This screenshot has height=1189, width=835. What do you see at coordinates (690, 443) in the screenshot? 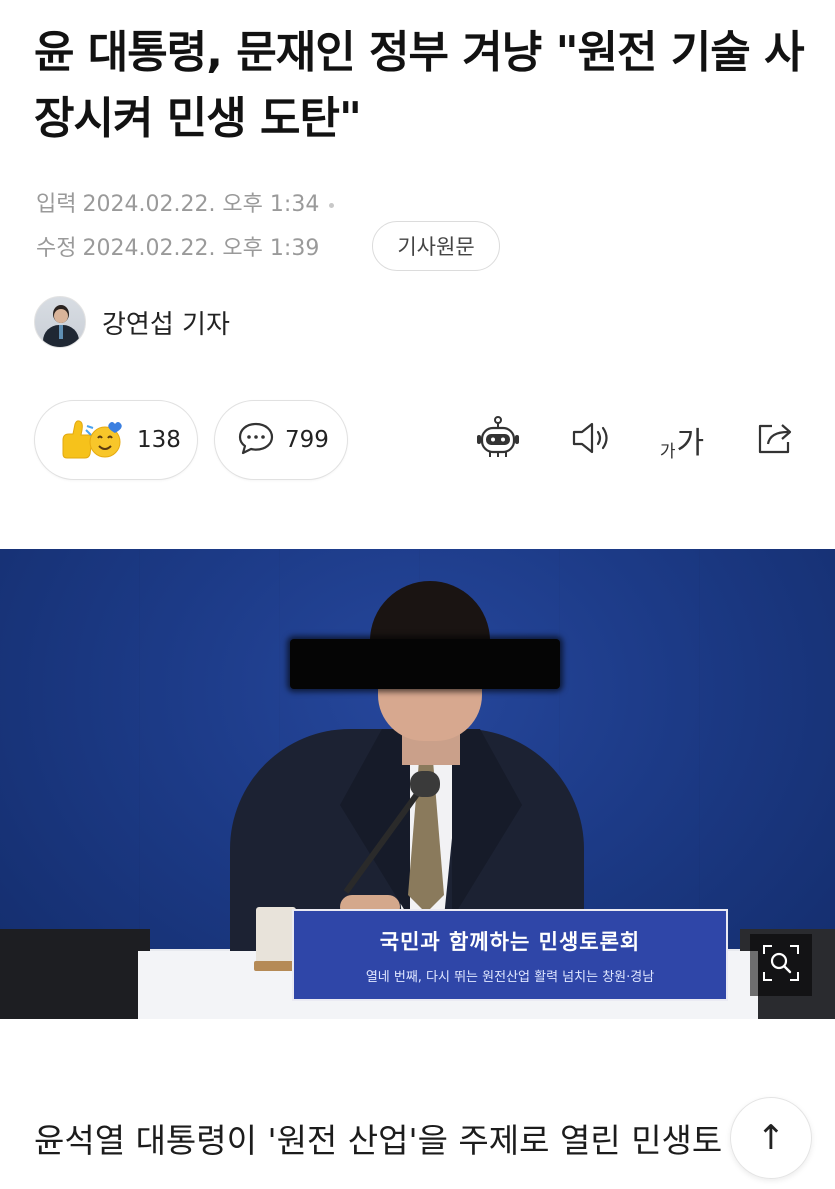
I see `font-size-large-glyph: 가` at bounding box center [690, 443].